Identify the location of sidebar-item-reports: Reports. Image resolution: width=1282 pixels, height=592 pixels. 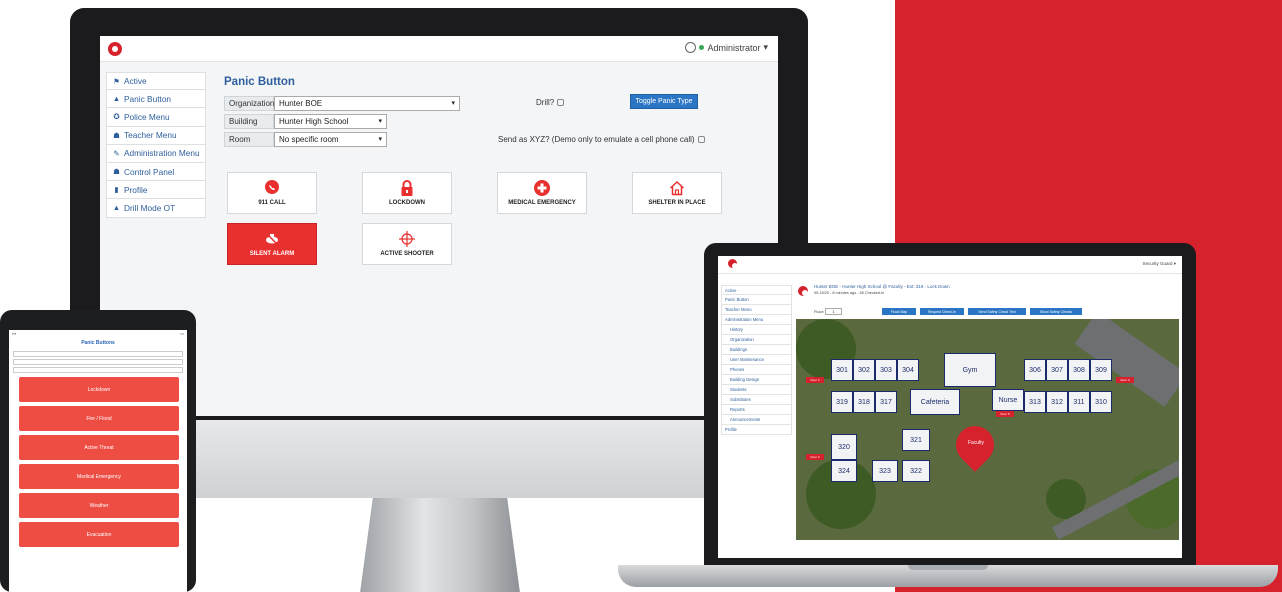
(756, 410).